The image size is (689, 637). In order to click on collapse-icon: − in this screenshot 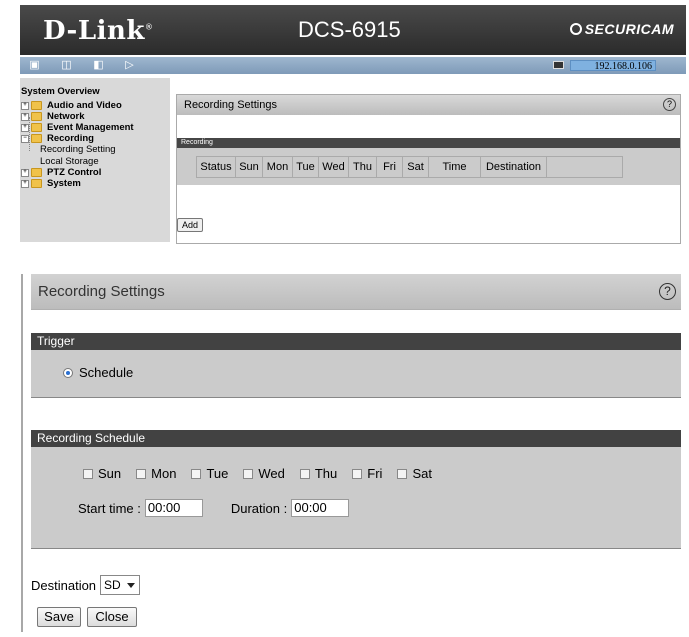, I will do `click(25, 138)`.